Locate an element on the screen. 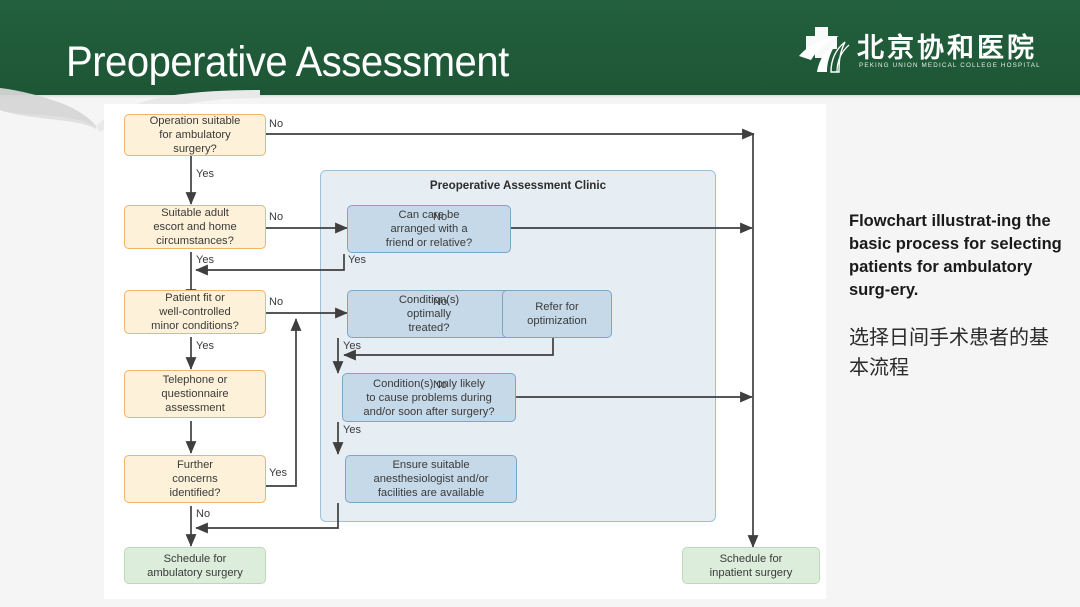 The image size is (1080, 607). edge-label-c4-yes: Yes is located at coordinates (352, 430).